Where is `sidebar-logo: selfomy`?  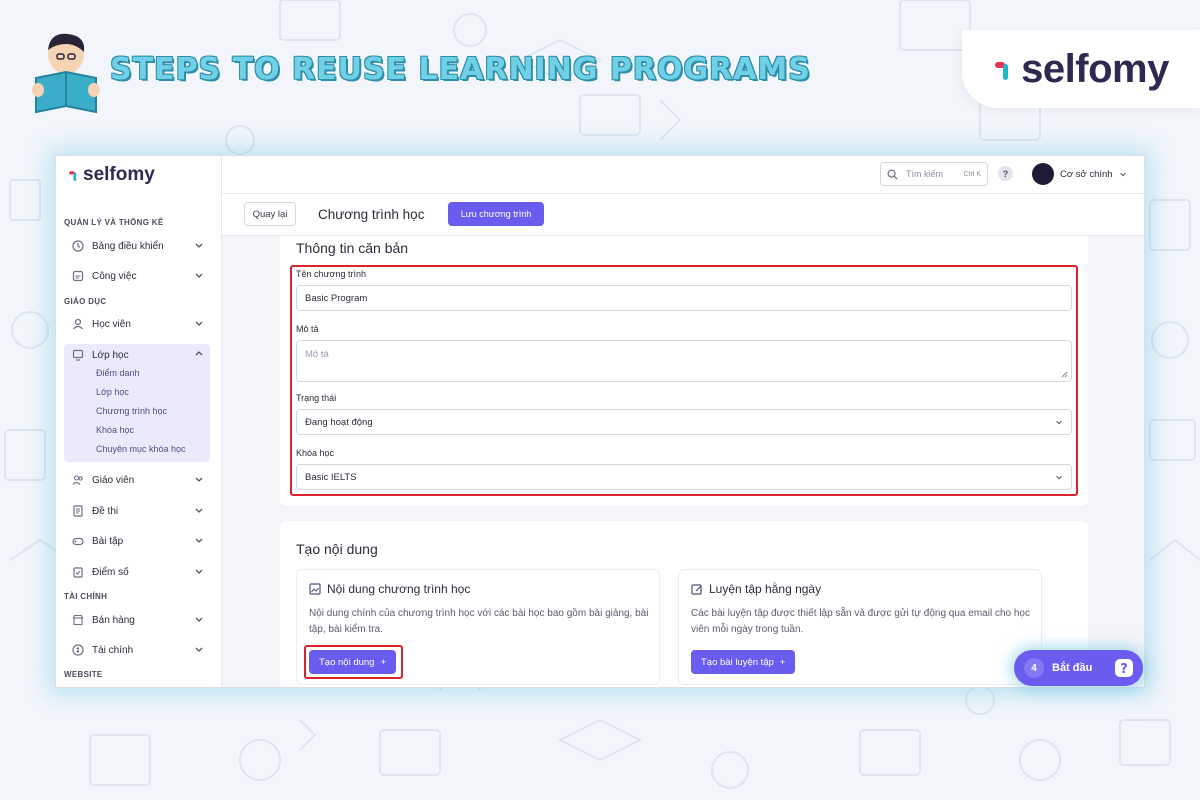 sidebar-logo: selfomy is located at coordinates (111, 175).